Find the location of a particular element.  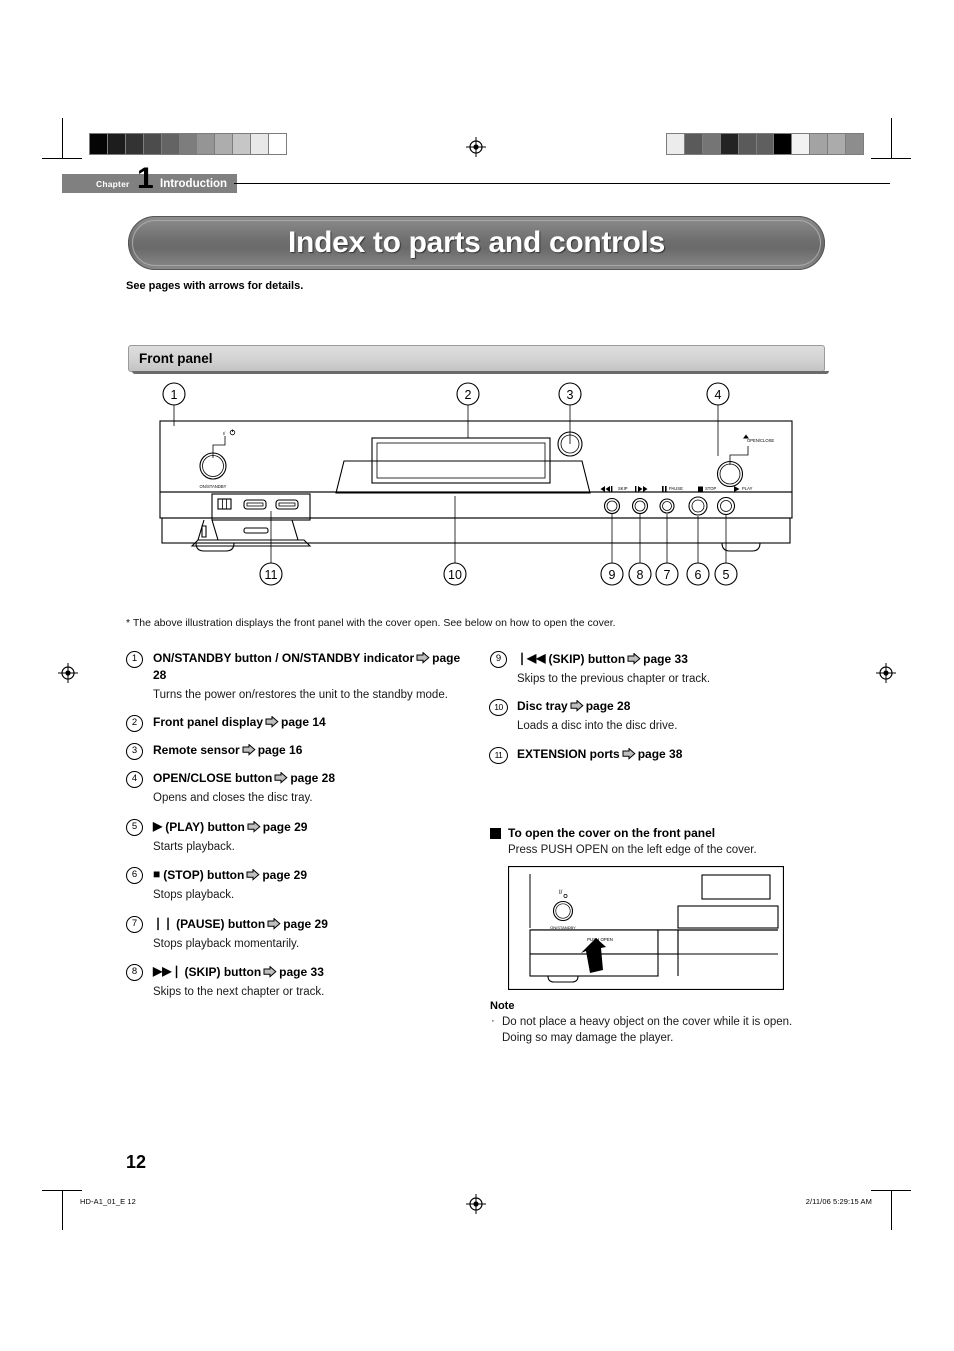

label-on-standby: ON/STANDBY is located at coordinates (213, 486).